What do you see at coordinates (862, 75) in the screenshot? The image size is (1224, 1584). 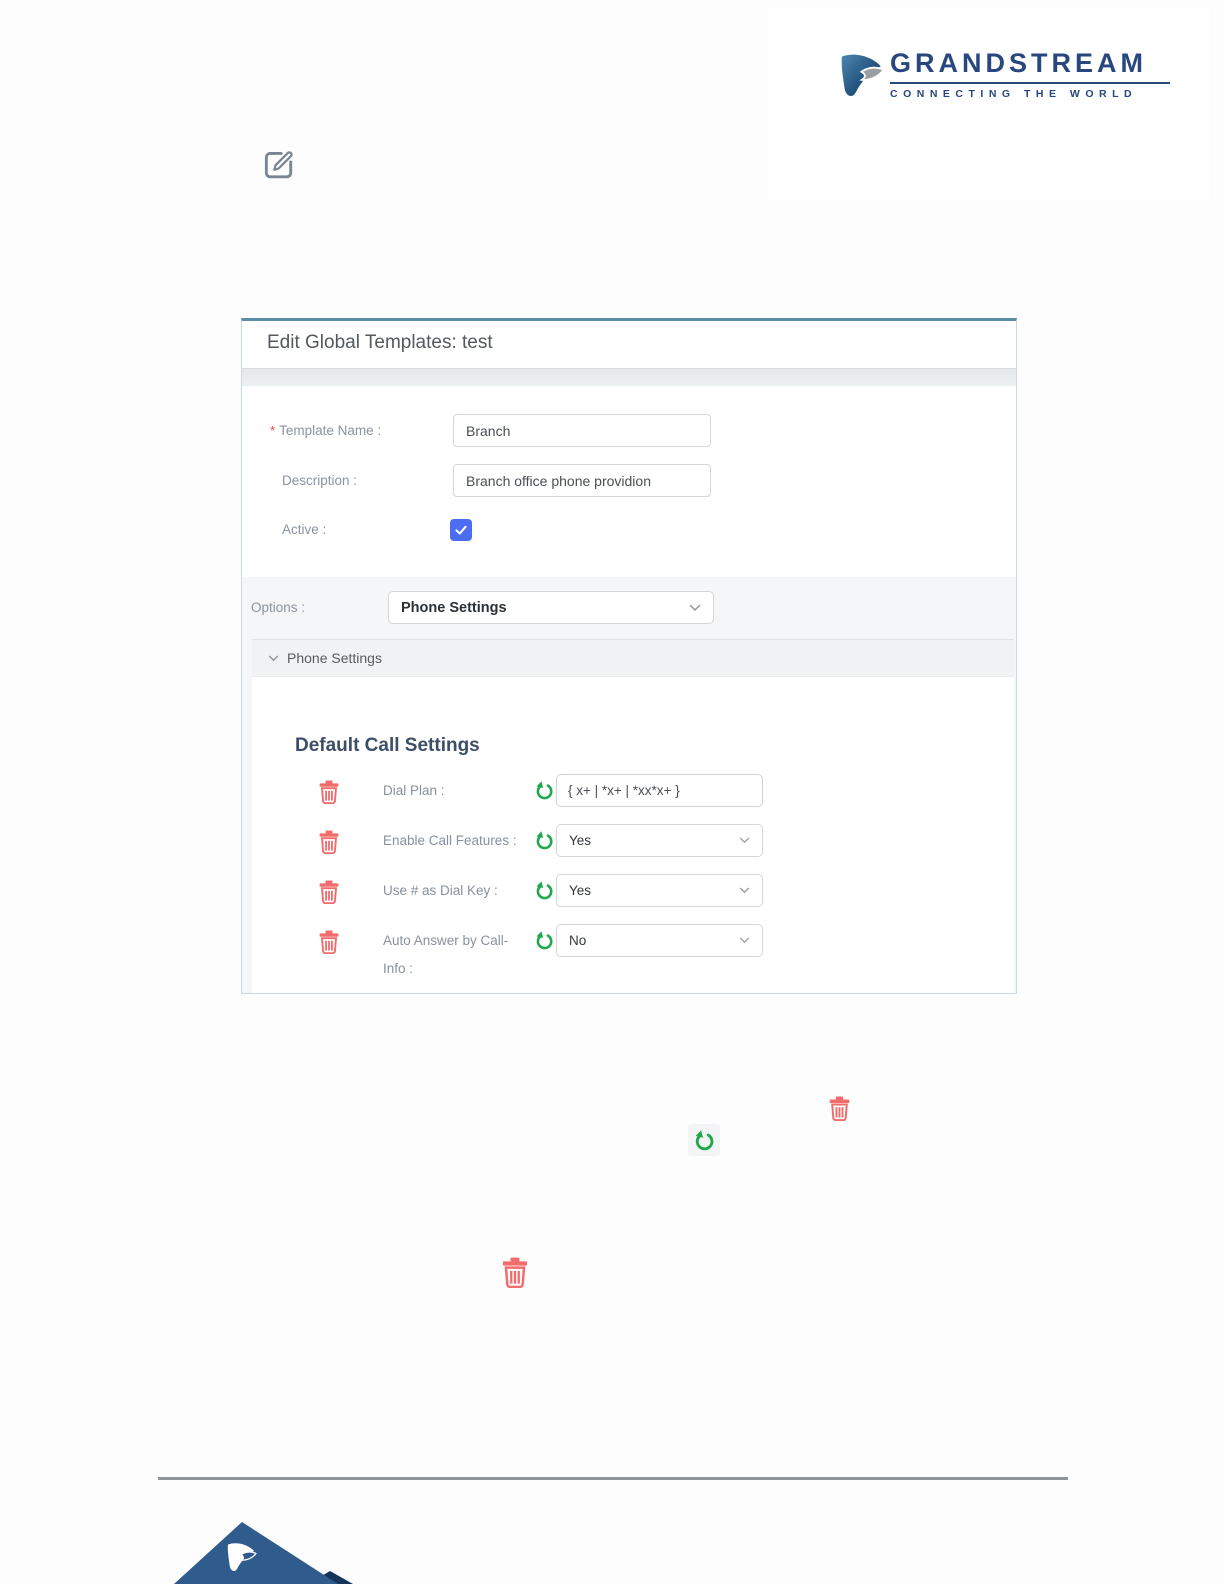 I see `grandstream-mark-icon` at bounding box center [862, 75].